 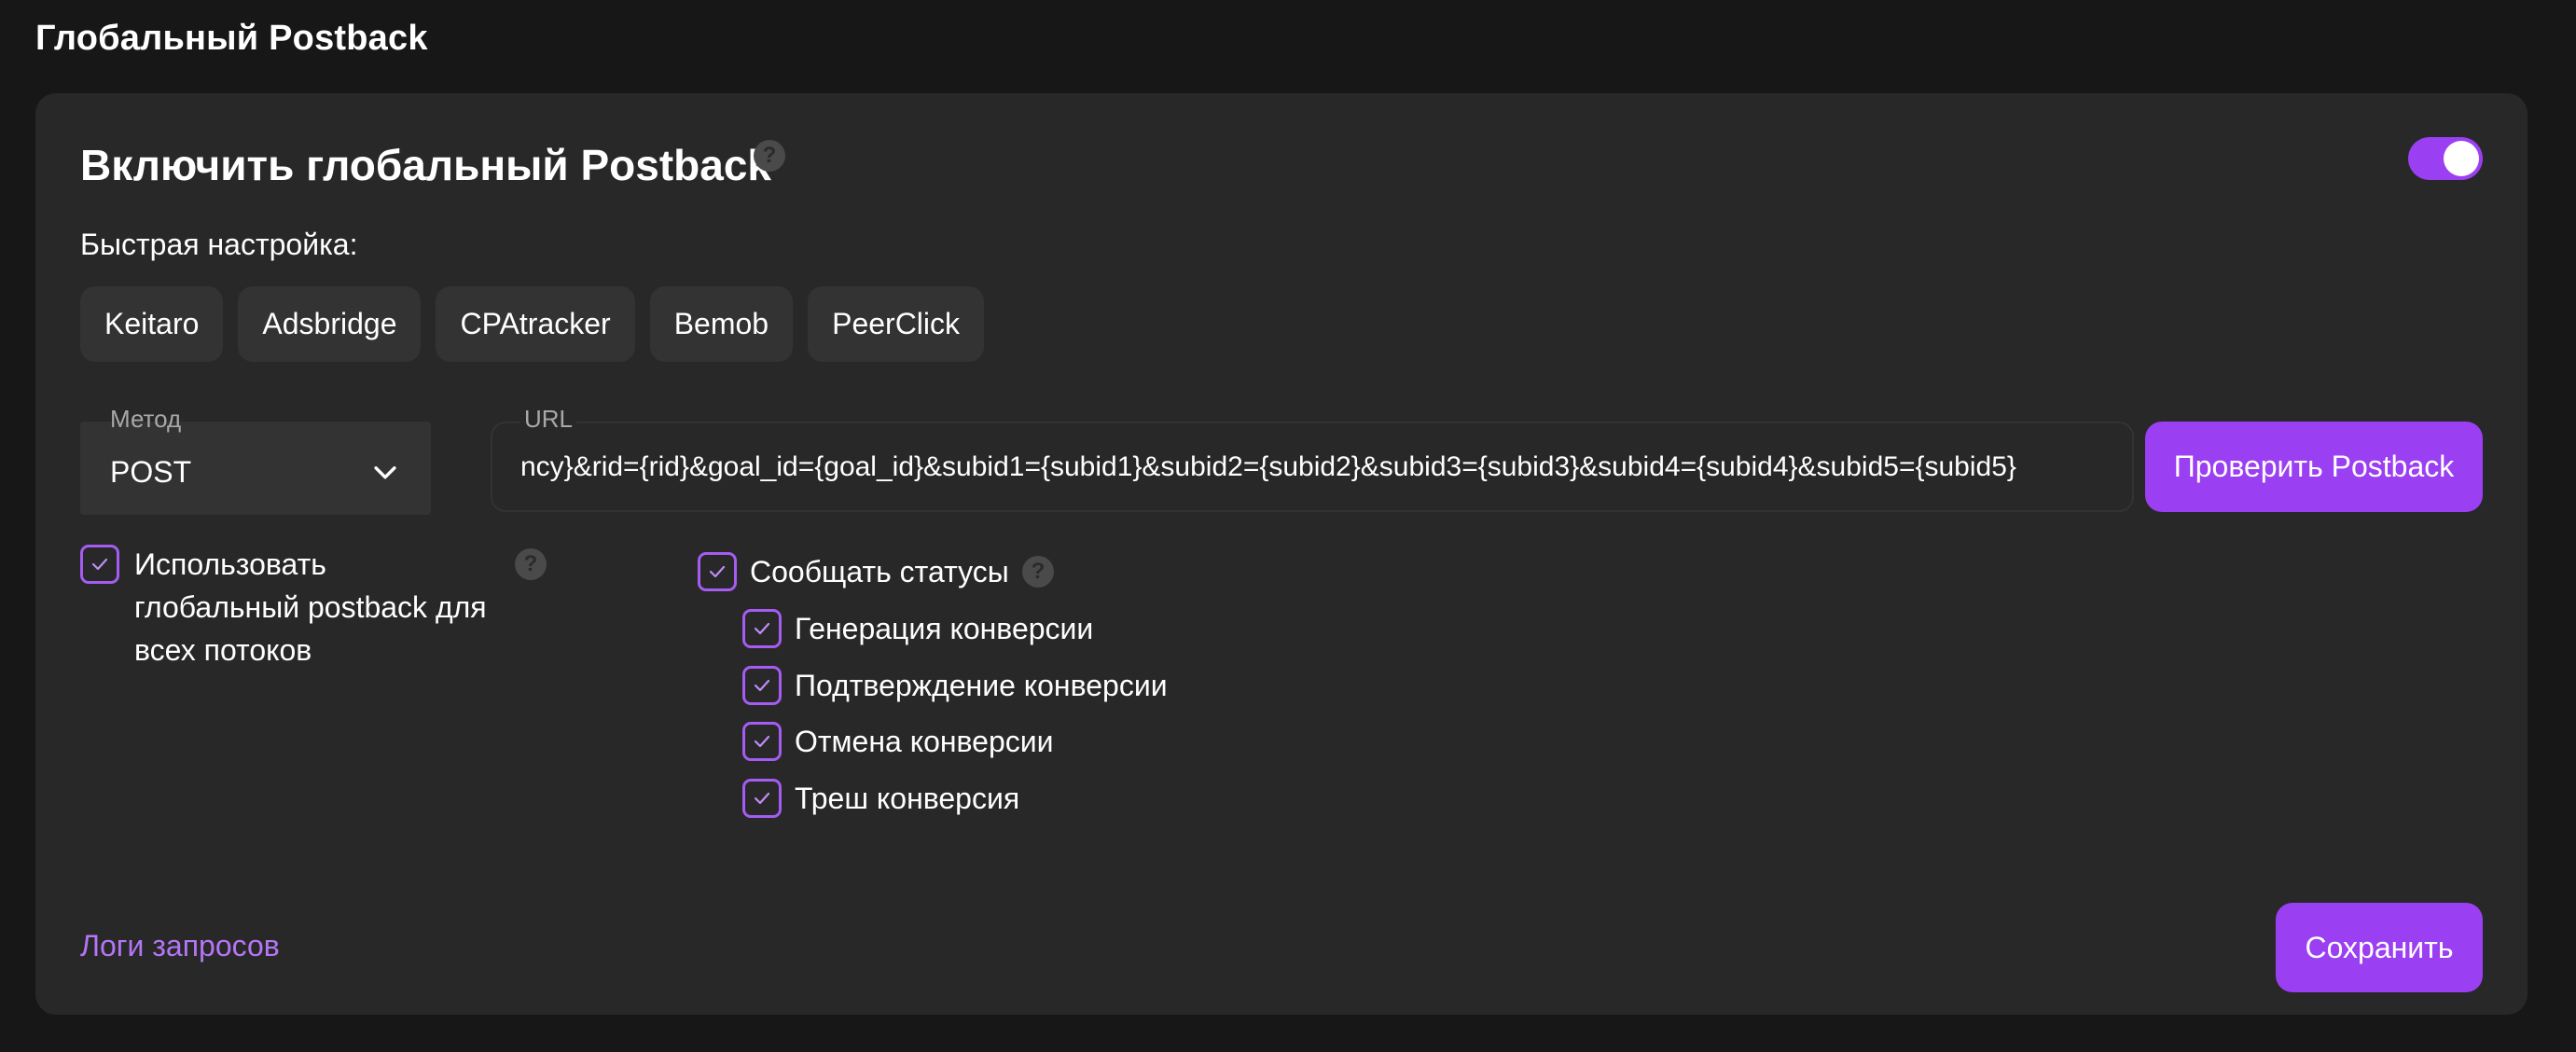 I want to click on check-postback-button: Проверить Postback, so click(x=2314, y=467).